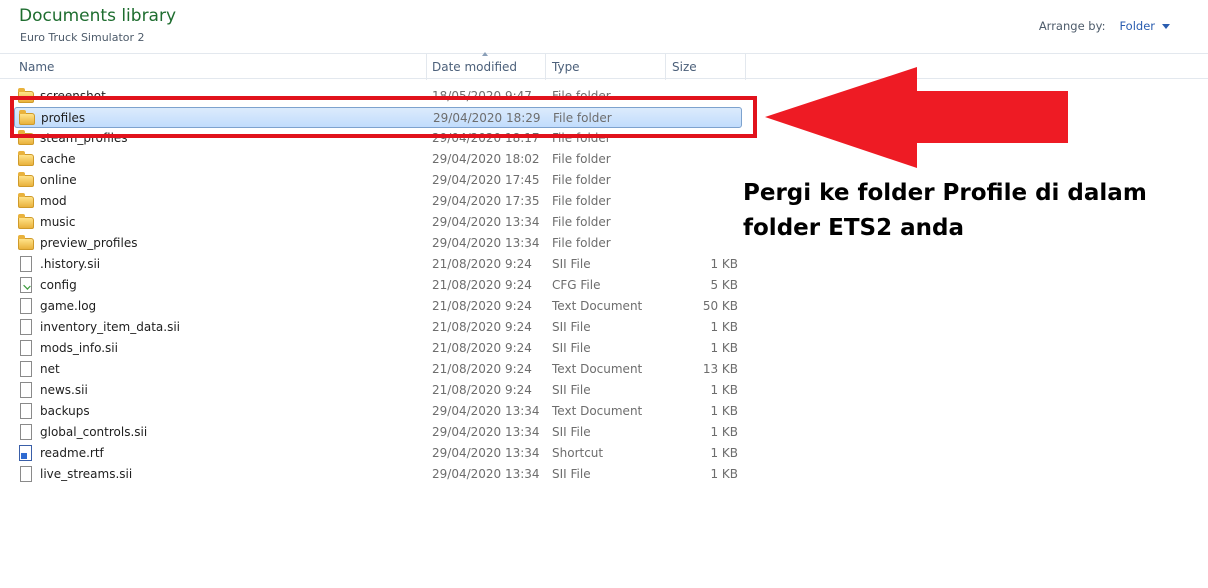 The height and width of the screenshot is (588, 1208). What do you see at coordinates (53, 201) in the screenshot?
I see `file-name: mod` at bounding box center [53, 201].